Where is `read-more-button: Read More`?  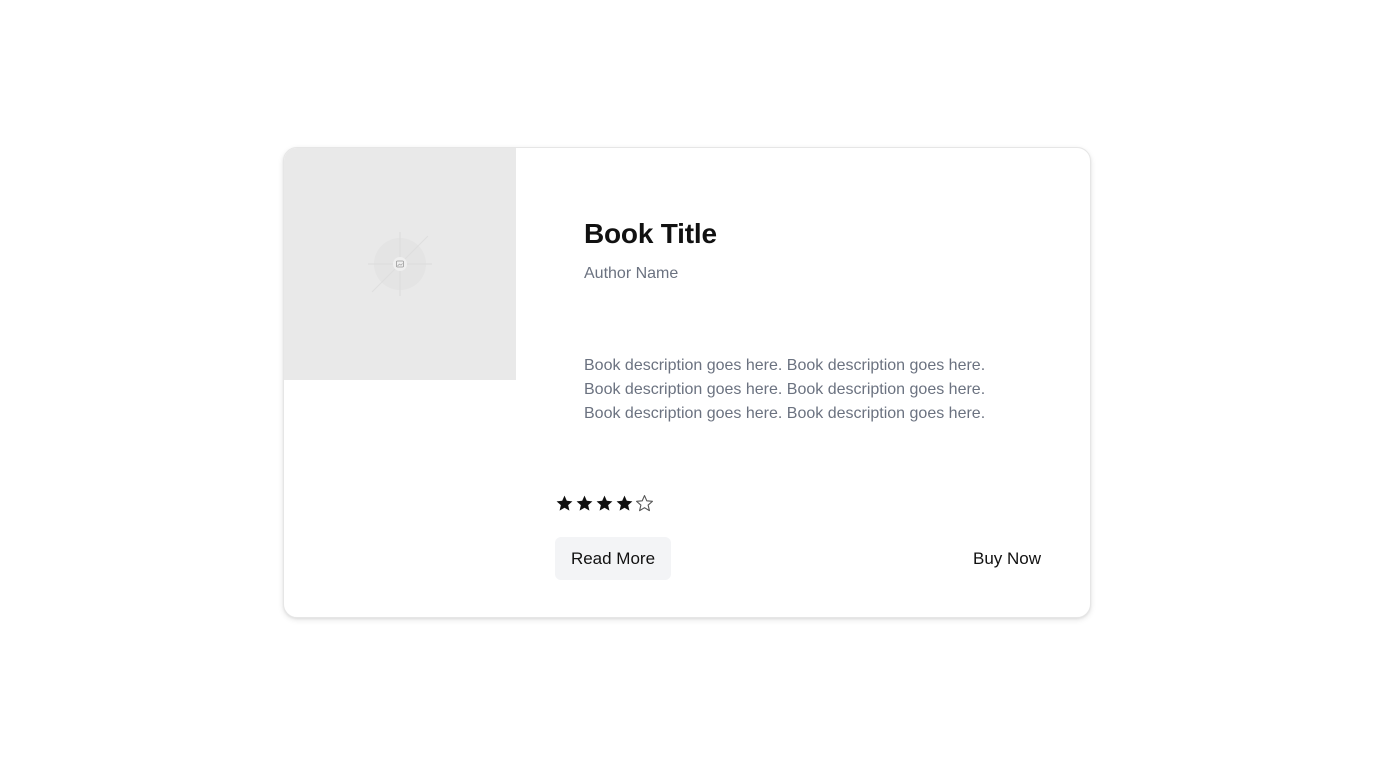
read-more-button: Read More is located at coordinates (613, 558).